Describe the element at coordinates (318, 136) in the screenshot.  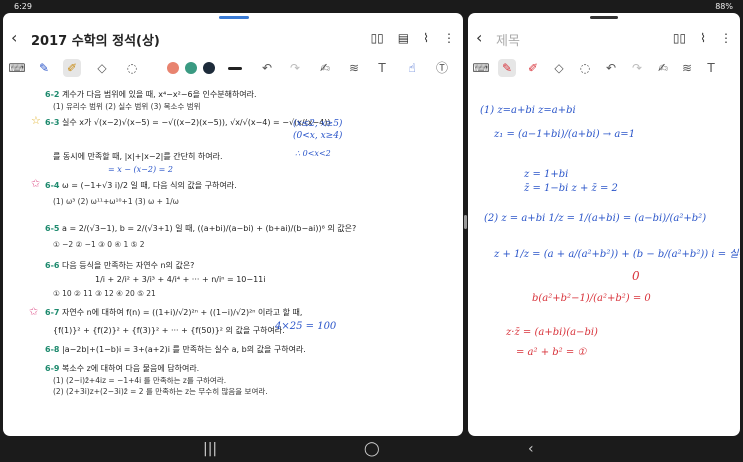
I see `handwritten-note: (0<x, x≥4)` at that location.